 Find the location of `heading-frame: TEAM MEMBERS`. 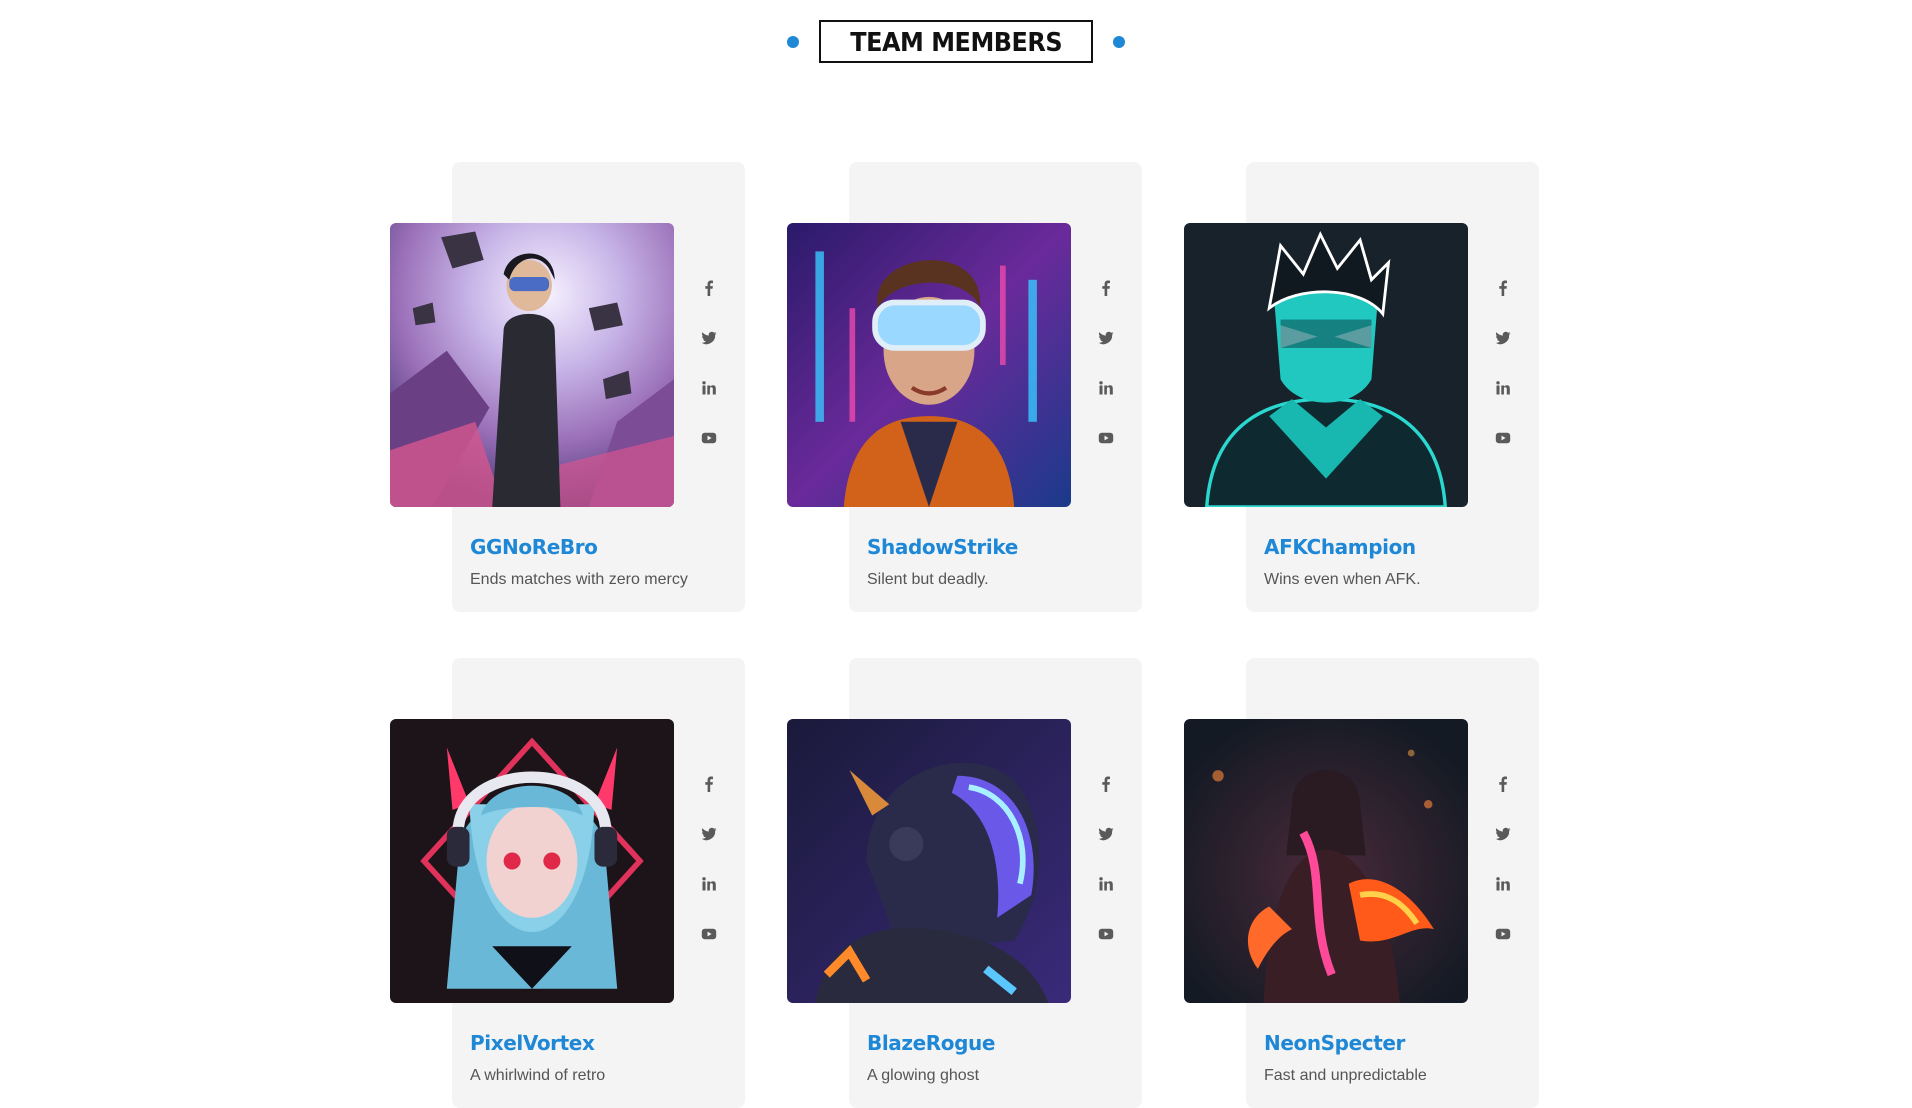

heading-frame: TEAM MEMBERS is located at coordinates (956, 41).